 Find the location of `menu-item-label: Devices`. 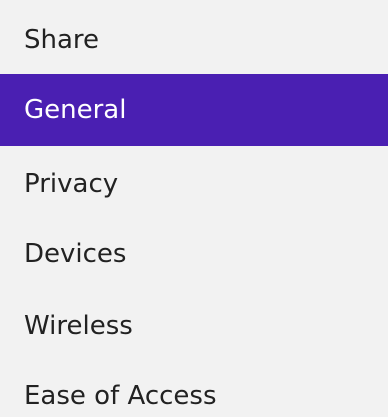

menu-item-label: Devices is located at coordinates (75, 254).